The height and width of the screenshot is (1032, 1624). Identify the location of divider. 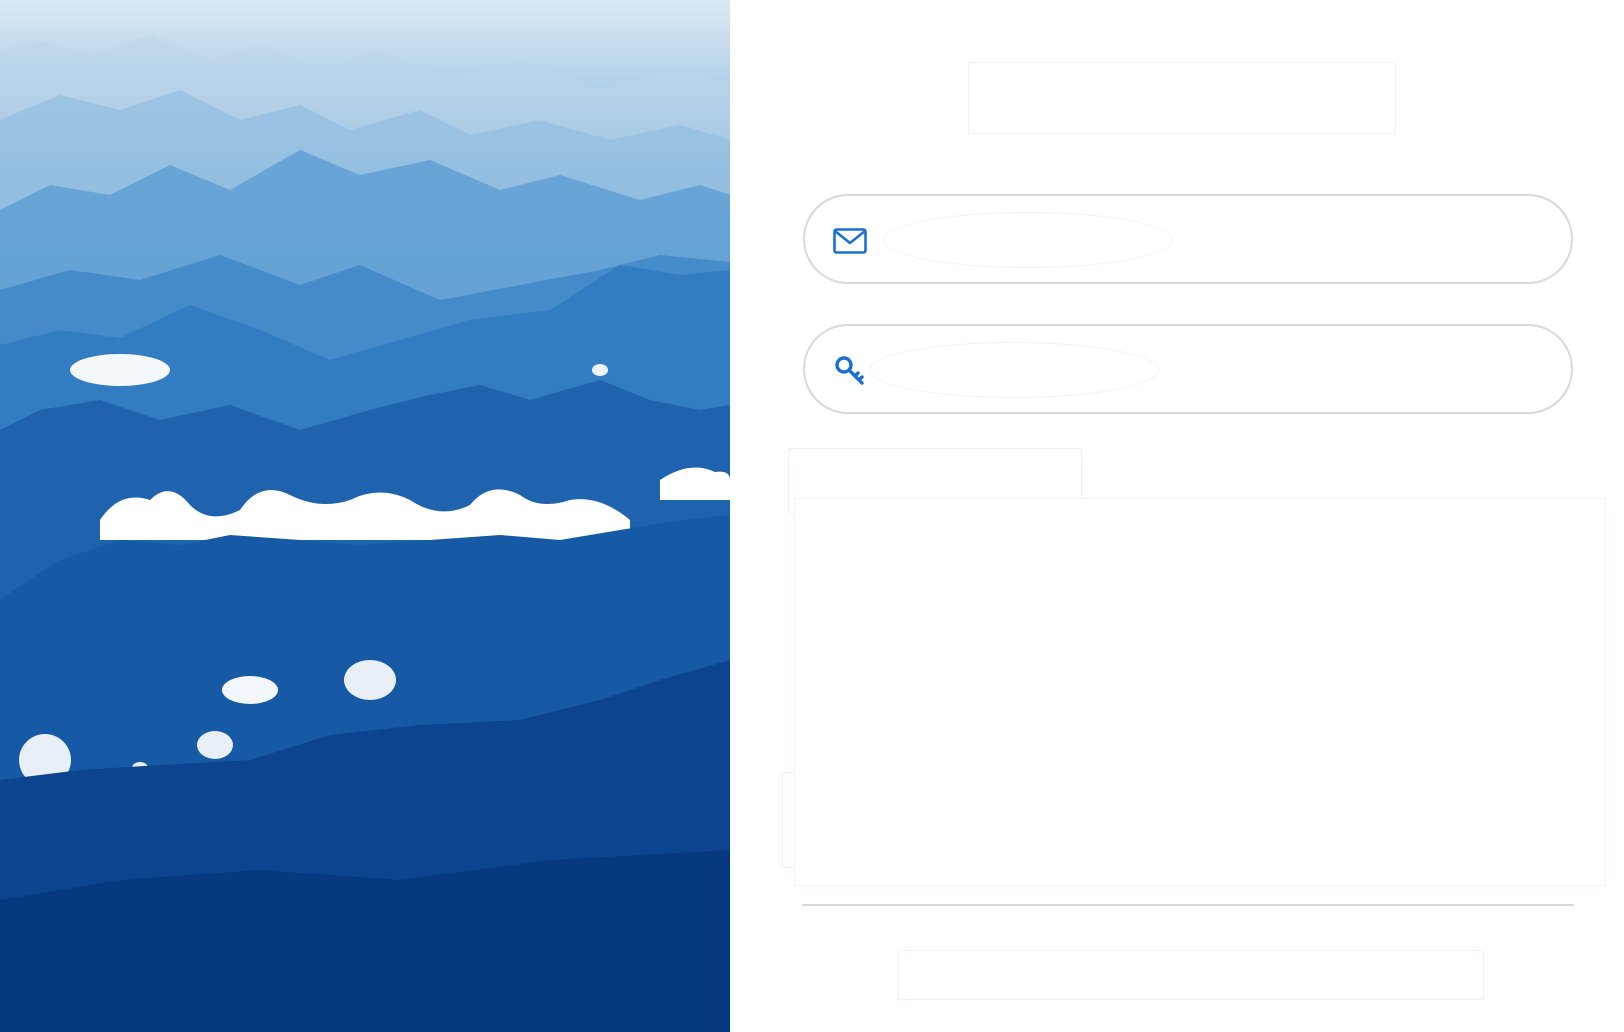
(1188, 905).